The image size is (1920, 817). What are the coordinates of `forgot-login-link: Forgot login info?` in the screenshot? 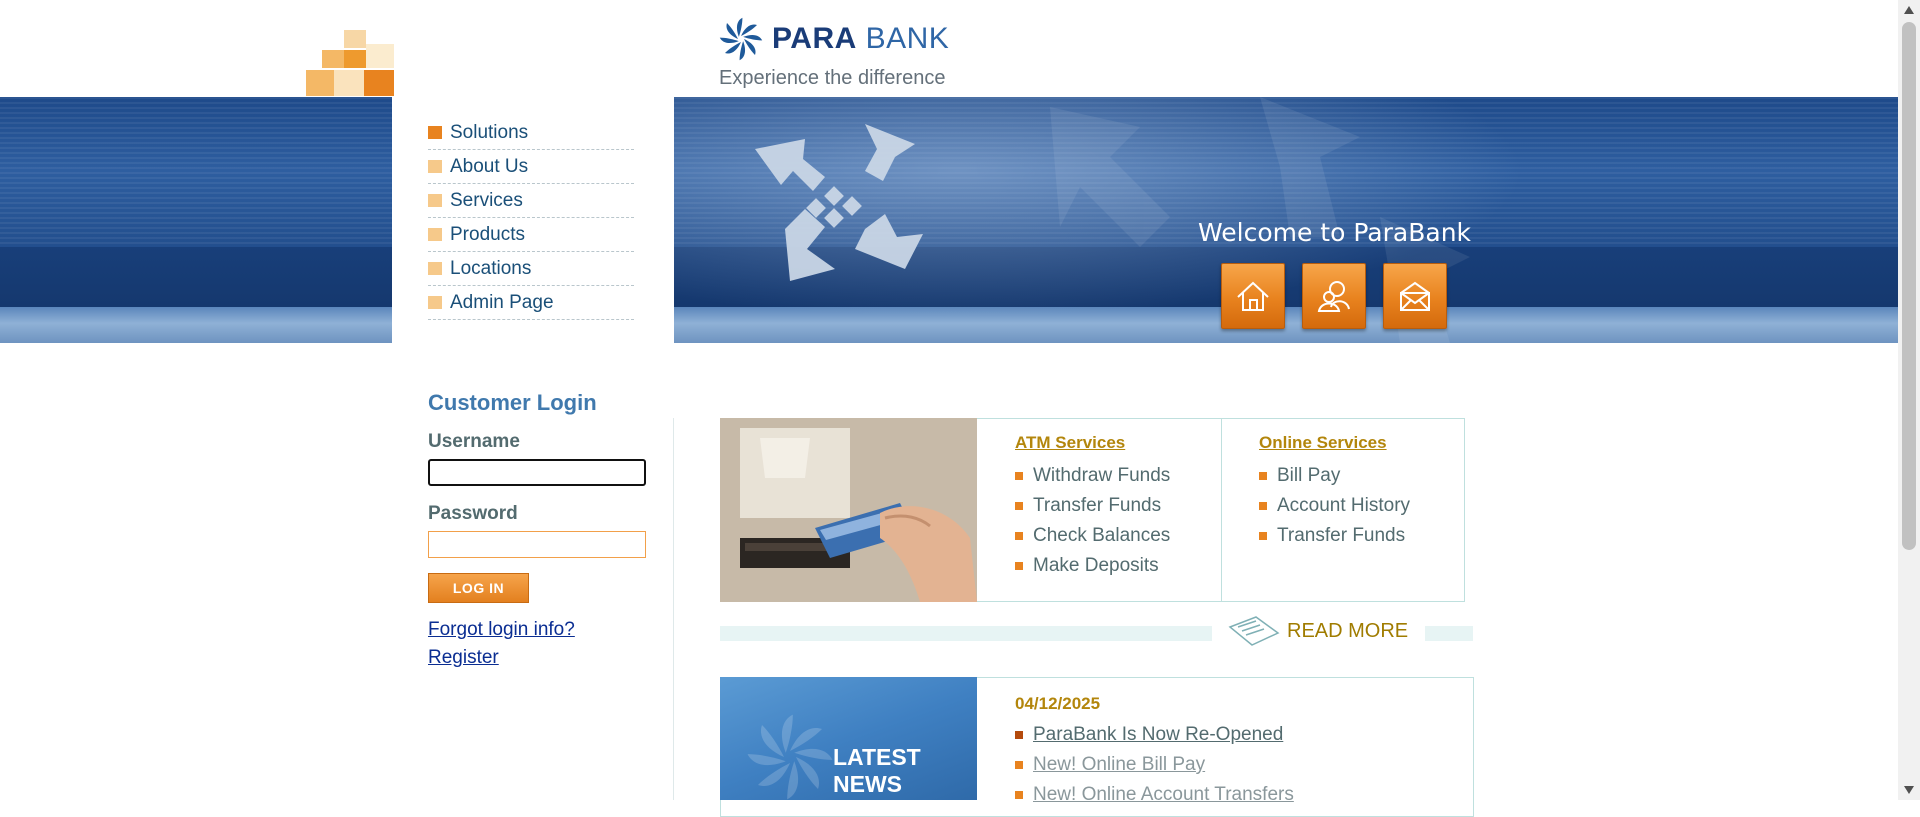 It's located at (501, 630).